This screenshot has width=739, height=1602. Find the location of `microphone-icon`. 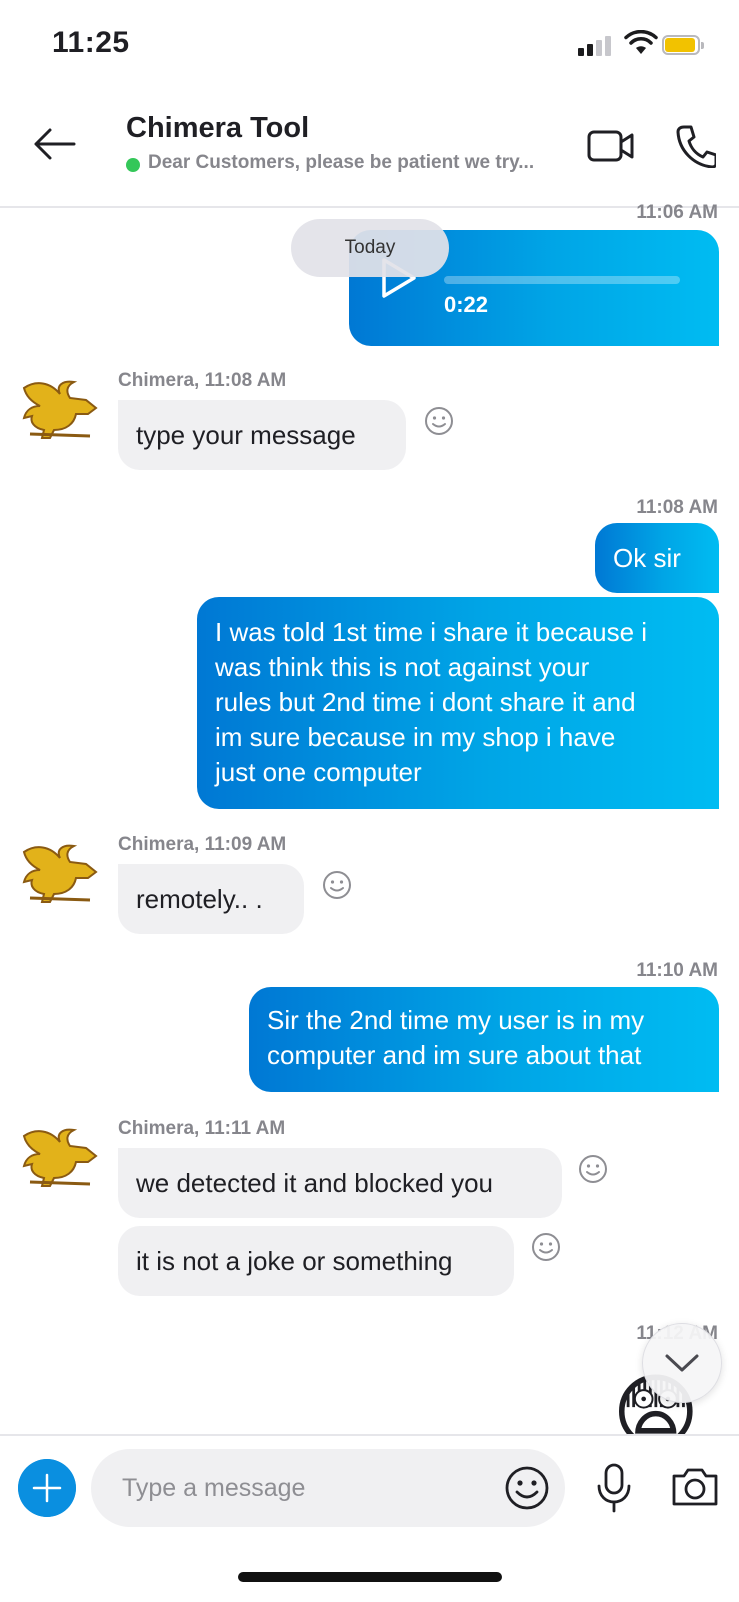

microphone-icon is located at coordinates (614, 1488).